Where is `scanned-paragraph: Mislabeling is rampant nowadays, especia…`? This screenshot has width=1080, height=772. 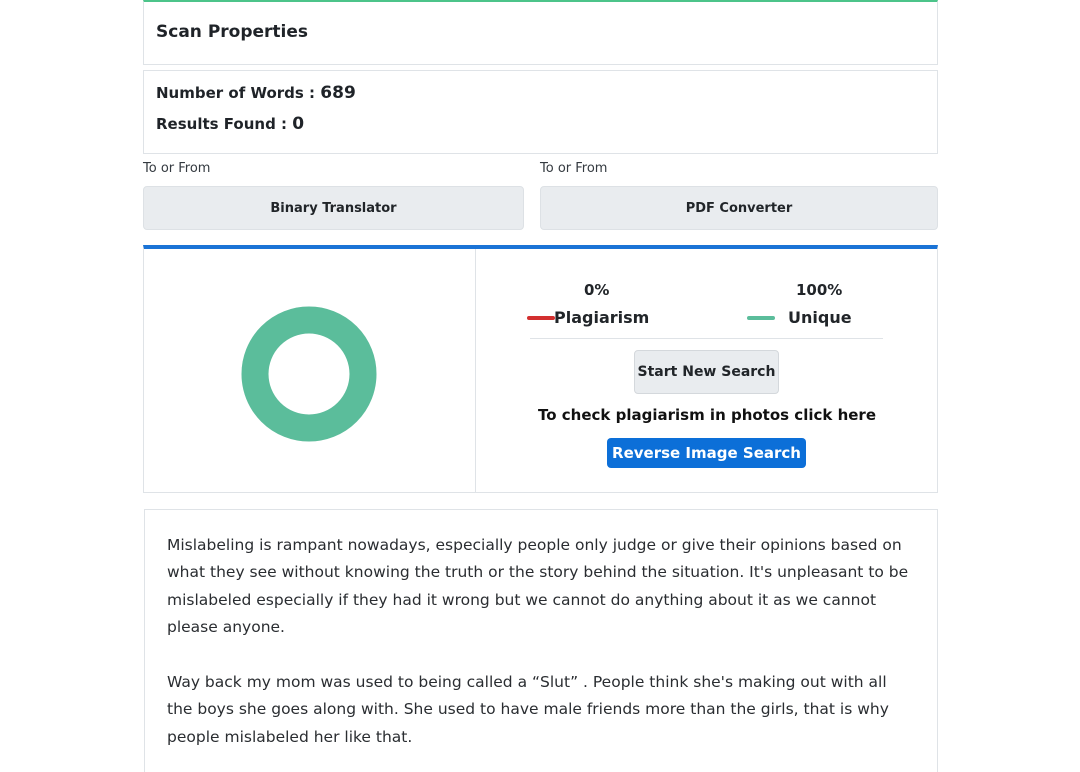
scanned-paragraph: Mislabeling is rampant nowadays, especia… is located at coordinates (538, 586).